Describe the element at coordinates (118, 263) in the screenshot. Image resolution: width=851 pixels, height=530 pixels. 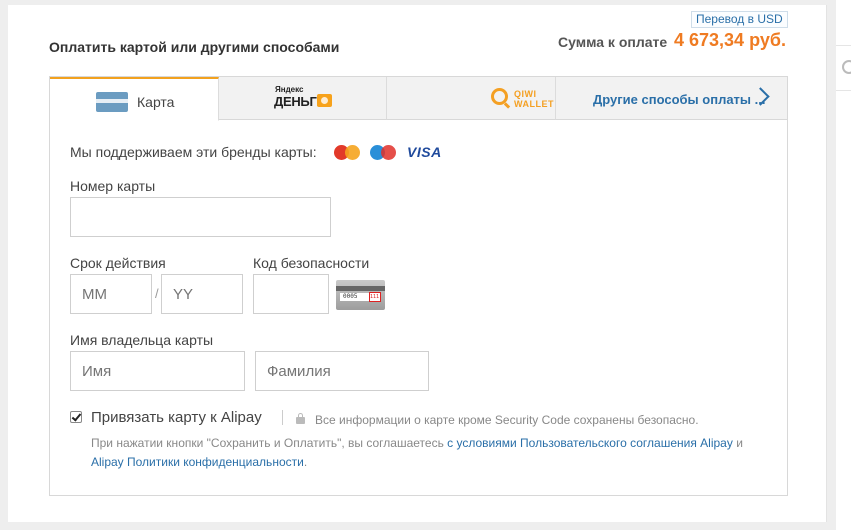
I see `expiry-label: Срок действия` at that location.